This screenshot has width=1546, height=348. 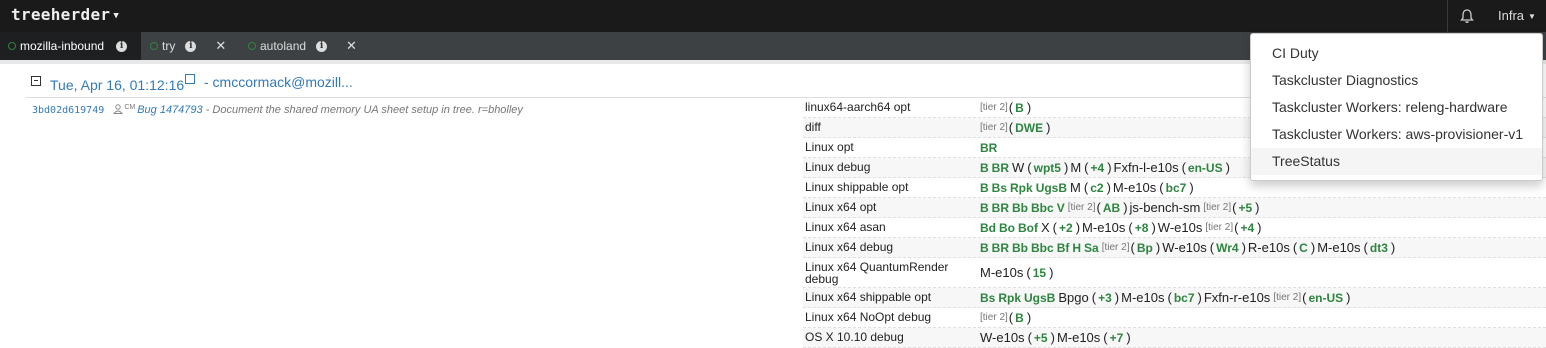 I want to click on bug-link: Bug 1474793, so click(x=169, y=110).